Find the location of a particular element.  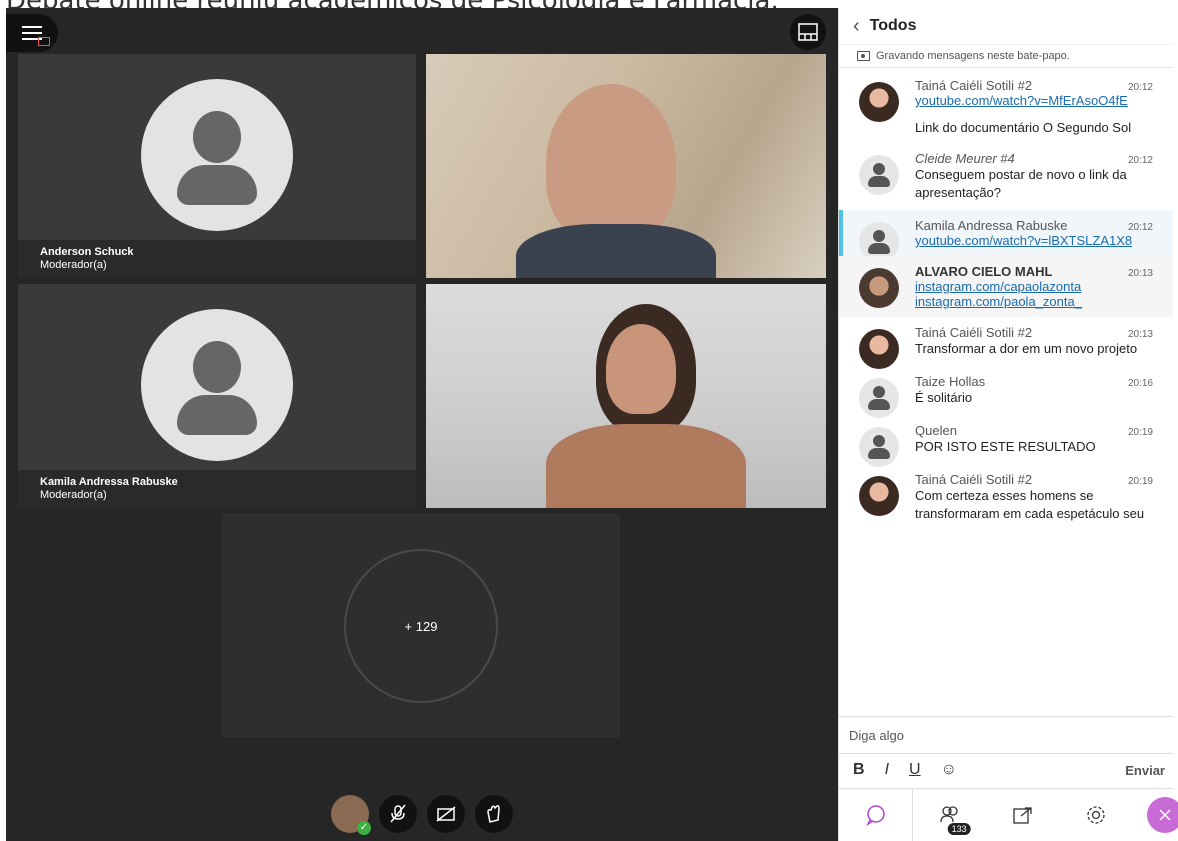

participant-tile: Anderson Schuck Moderador(a) is located at coordinates (217, 166).